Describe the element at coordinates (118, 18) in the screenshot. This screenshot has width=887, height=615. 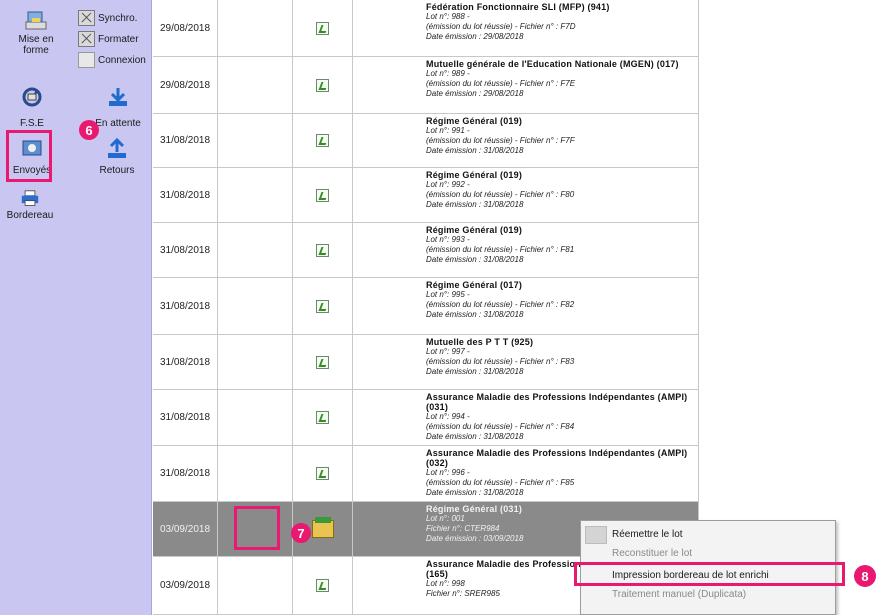
I see `synchro-label: Synchro.` at that location.